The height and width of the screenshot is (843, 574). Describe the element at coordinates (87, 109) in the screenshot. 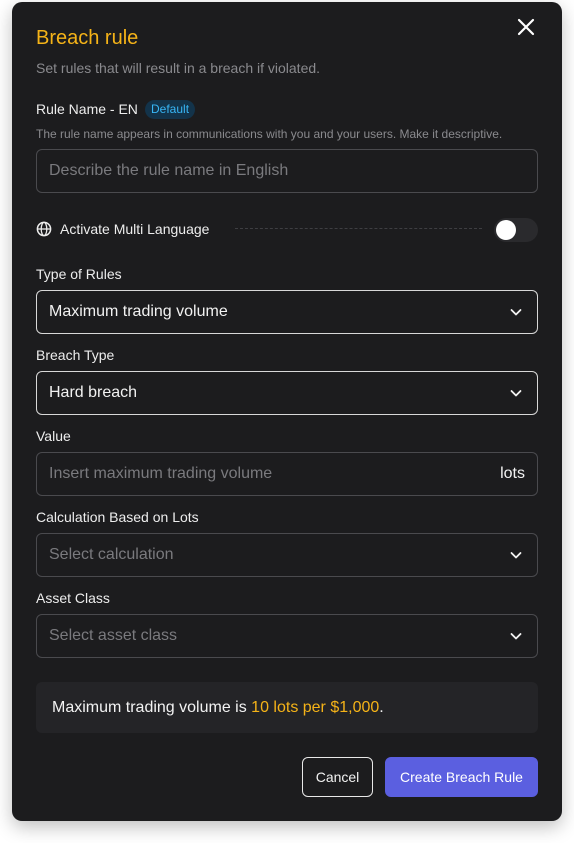

I see `rule-name-label: Rule Name - EN` at that location.